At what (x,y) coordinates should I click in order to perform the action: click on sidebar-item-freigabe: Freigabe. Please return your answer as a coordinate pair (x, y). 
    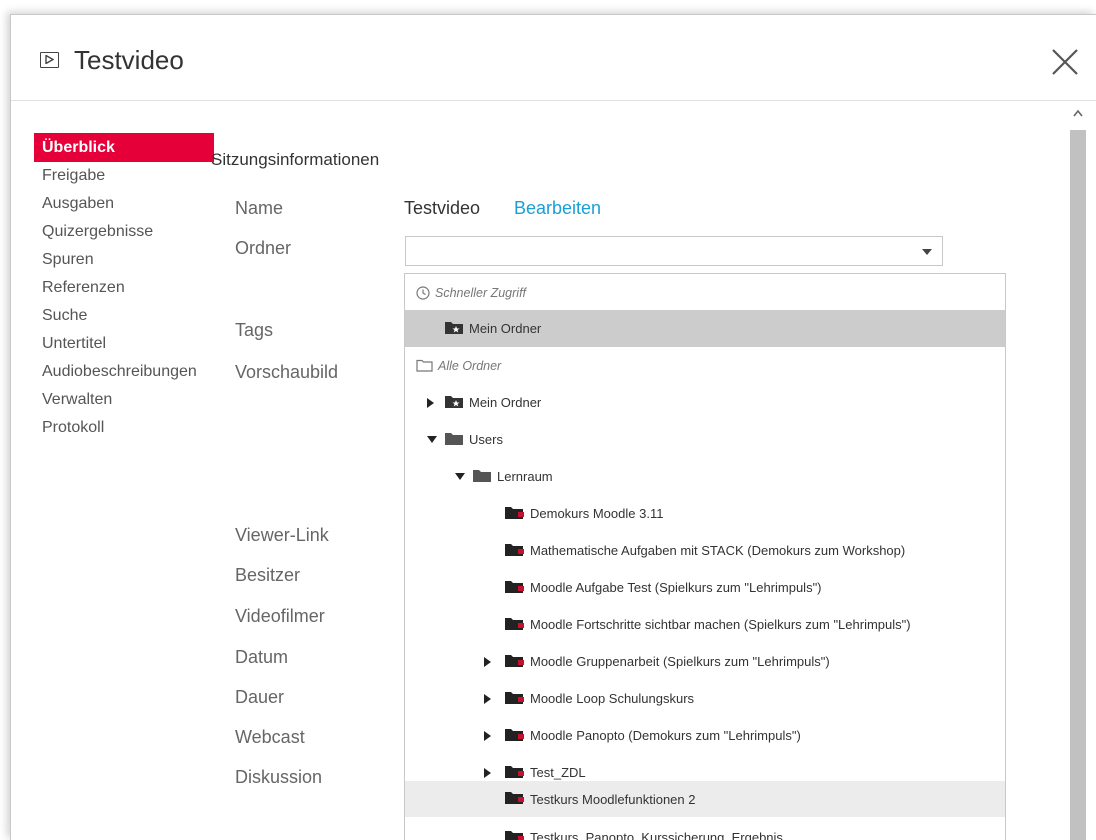
    Looking at the image, I should click on (124, 177).